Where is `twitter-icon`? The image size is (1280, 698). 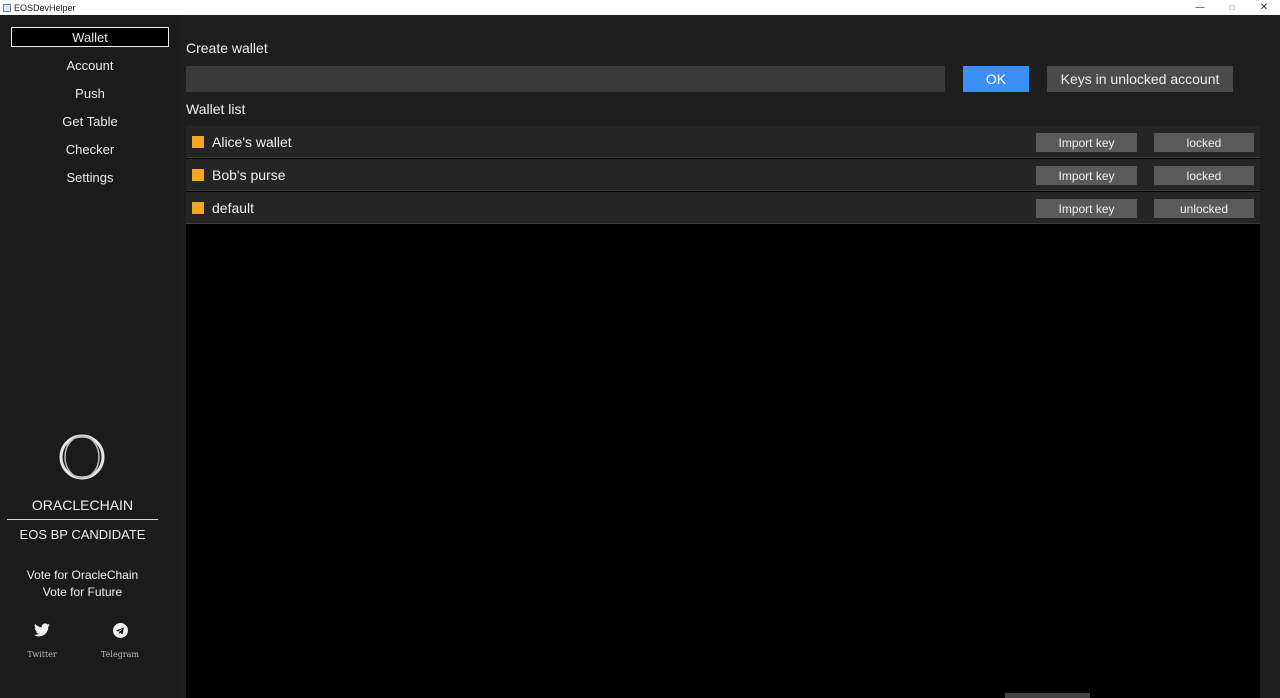 twitter-icon is located at coordinates (42, 630).